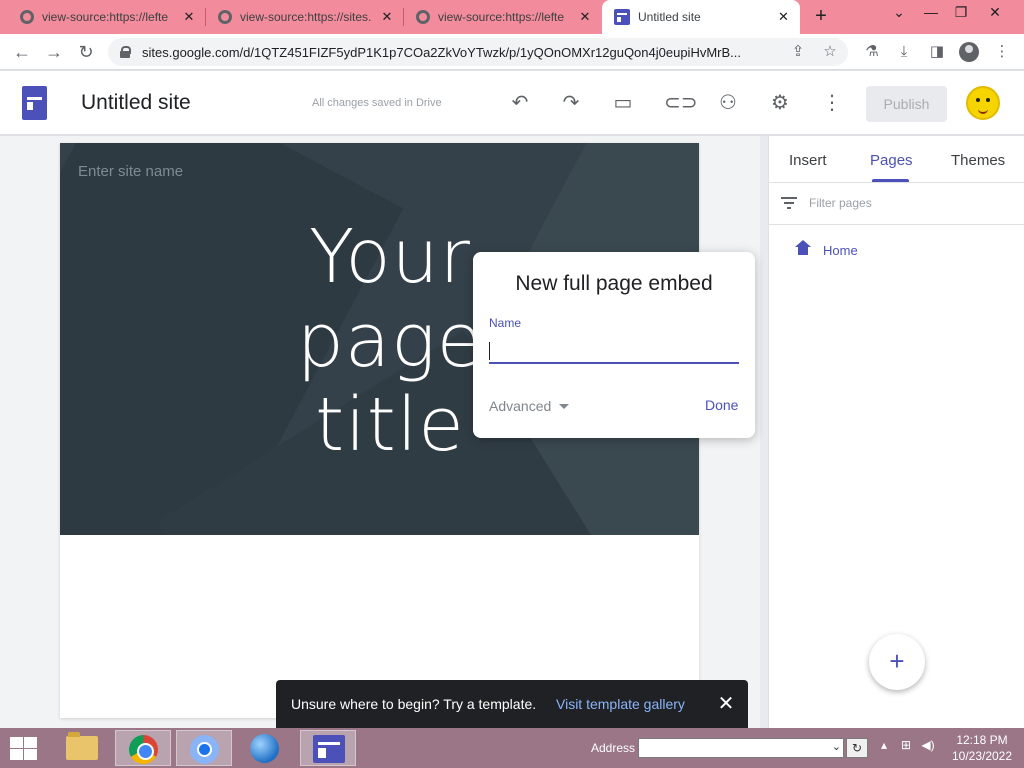 The width and height of the screenshot is (1024, 768). I want to click on site-title: Untitled site, so click(136, 103).